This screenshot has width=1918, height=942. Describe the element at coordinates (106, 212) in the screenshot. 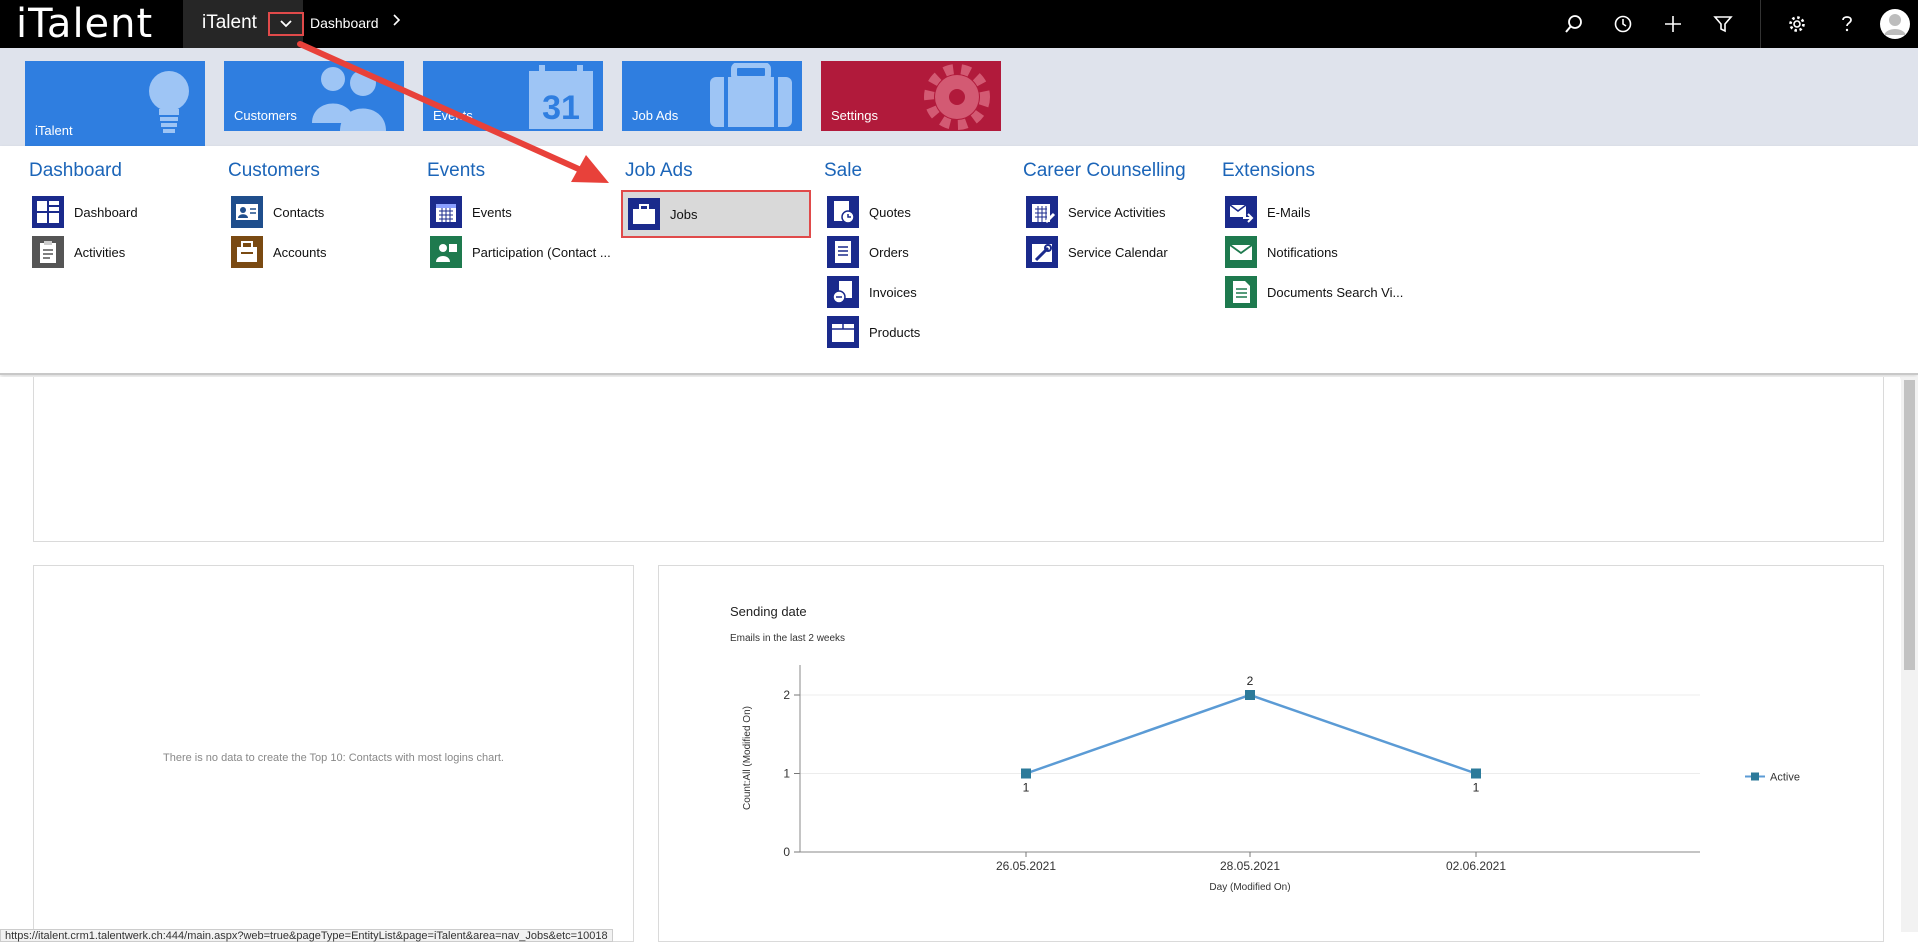

I see `nav-item-label: Dashboard` at that location.